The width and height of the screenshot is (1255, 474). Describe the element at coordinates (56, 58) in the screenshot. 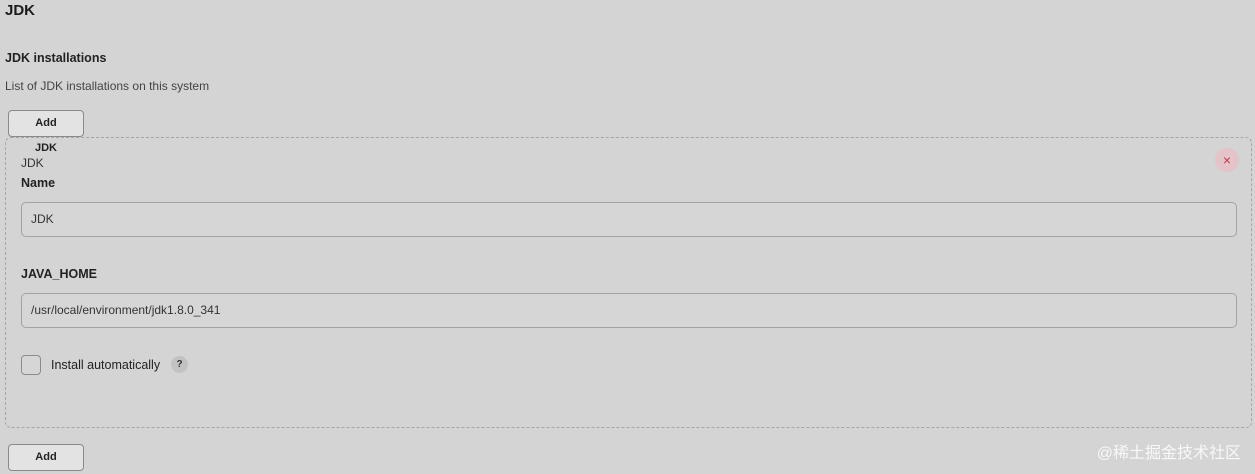

I see `jdk-installations-label: JDK installations` at that location.